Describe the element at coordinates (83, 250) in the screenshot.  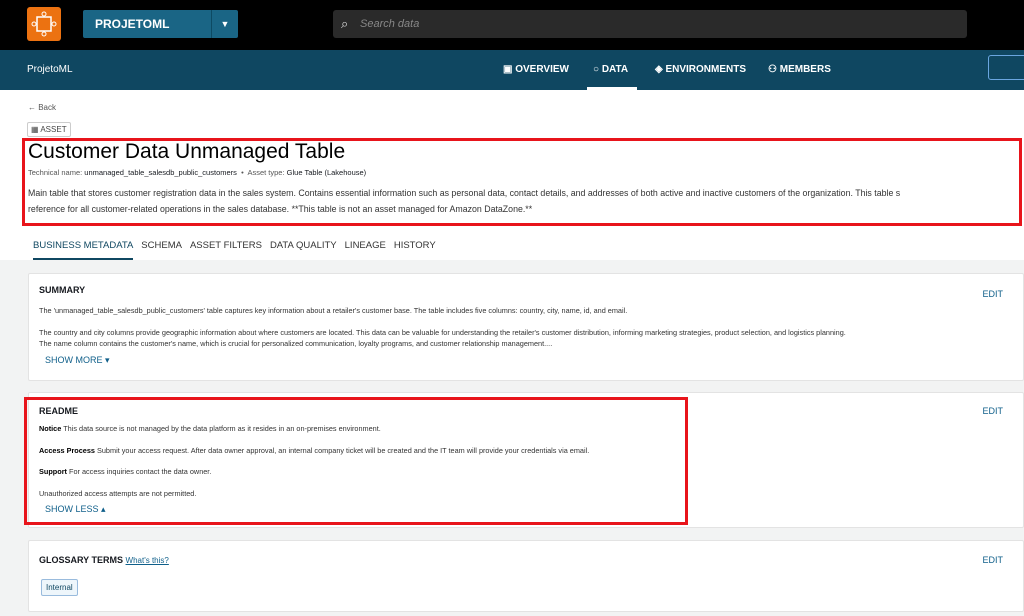
I see `tab-business-metadata: BUSINESS METADATA` at that location.